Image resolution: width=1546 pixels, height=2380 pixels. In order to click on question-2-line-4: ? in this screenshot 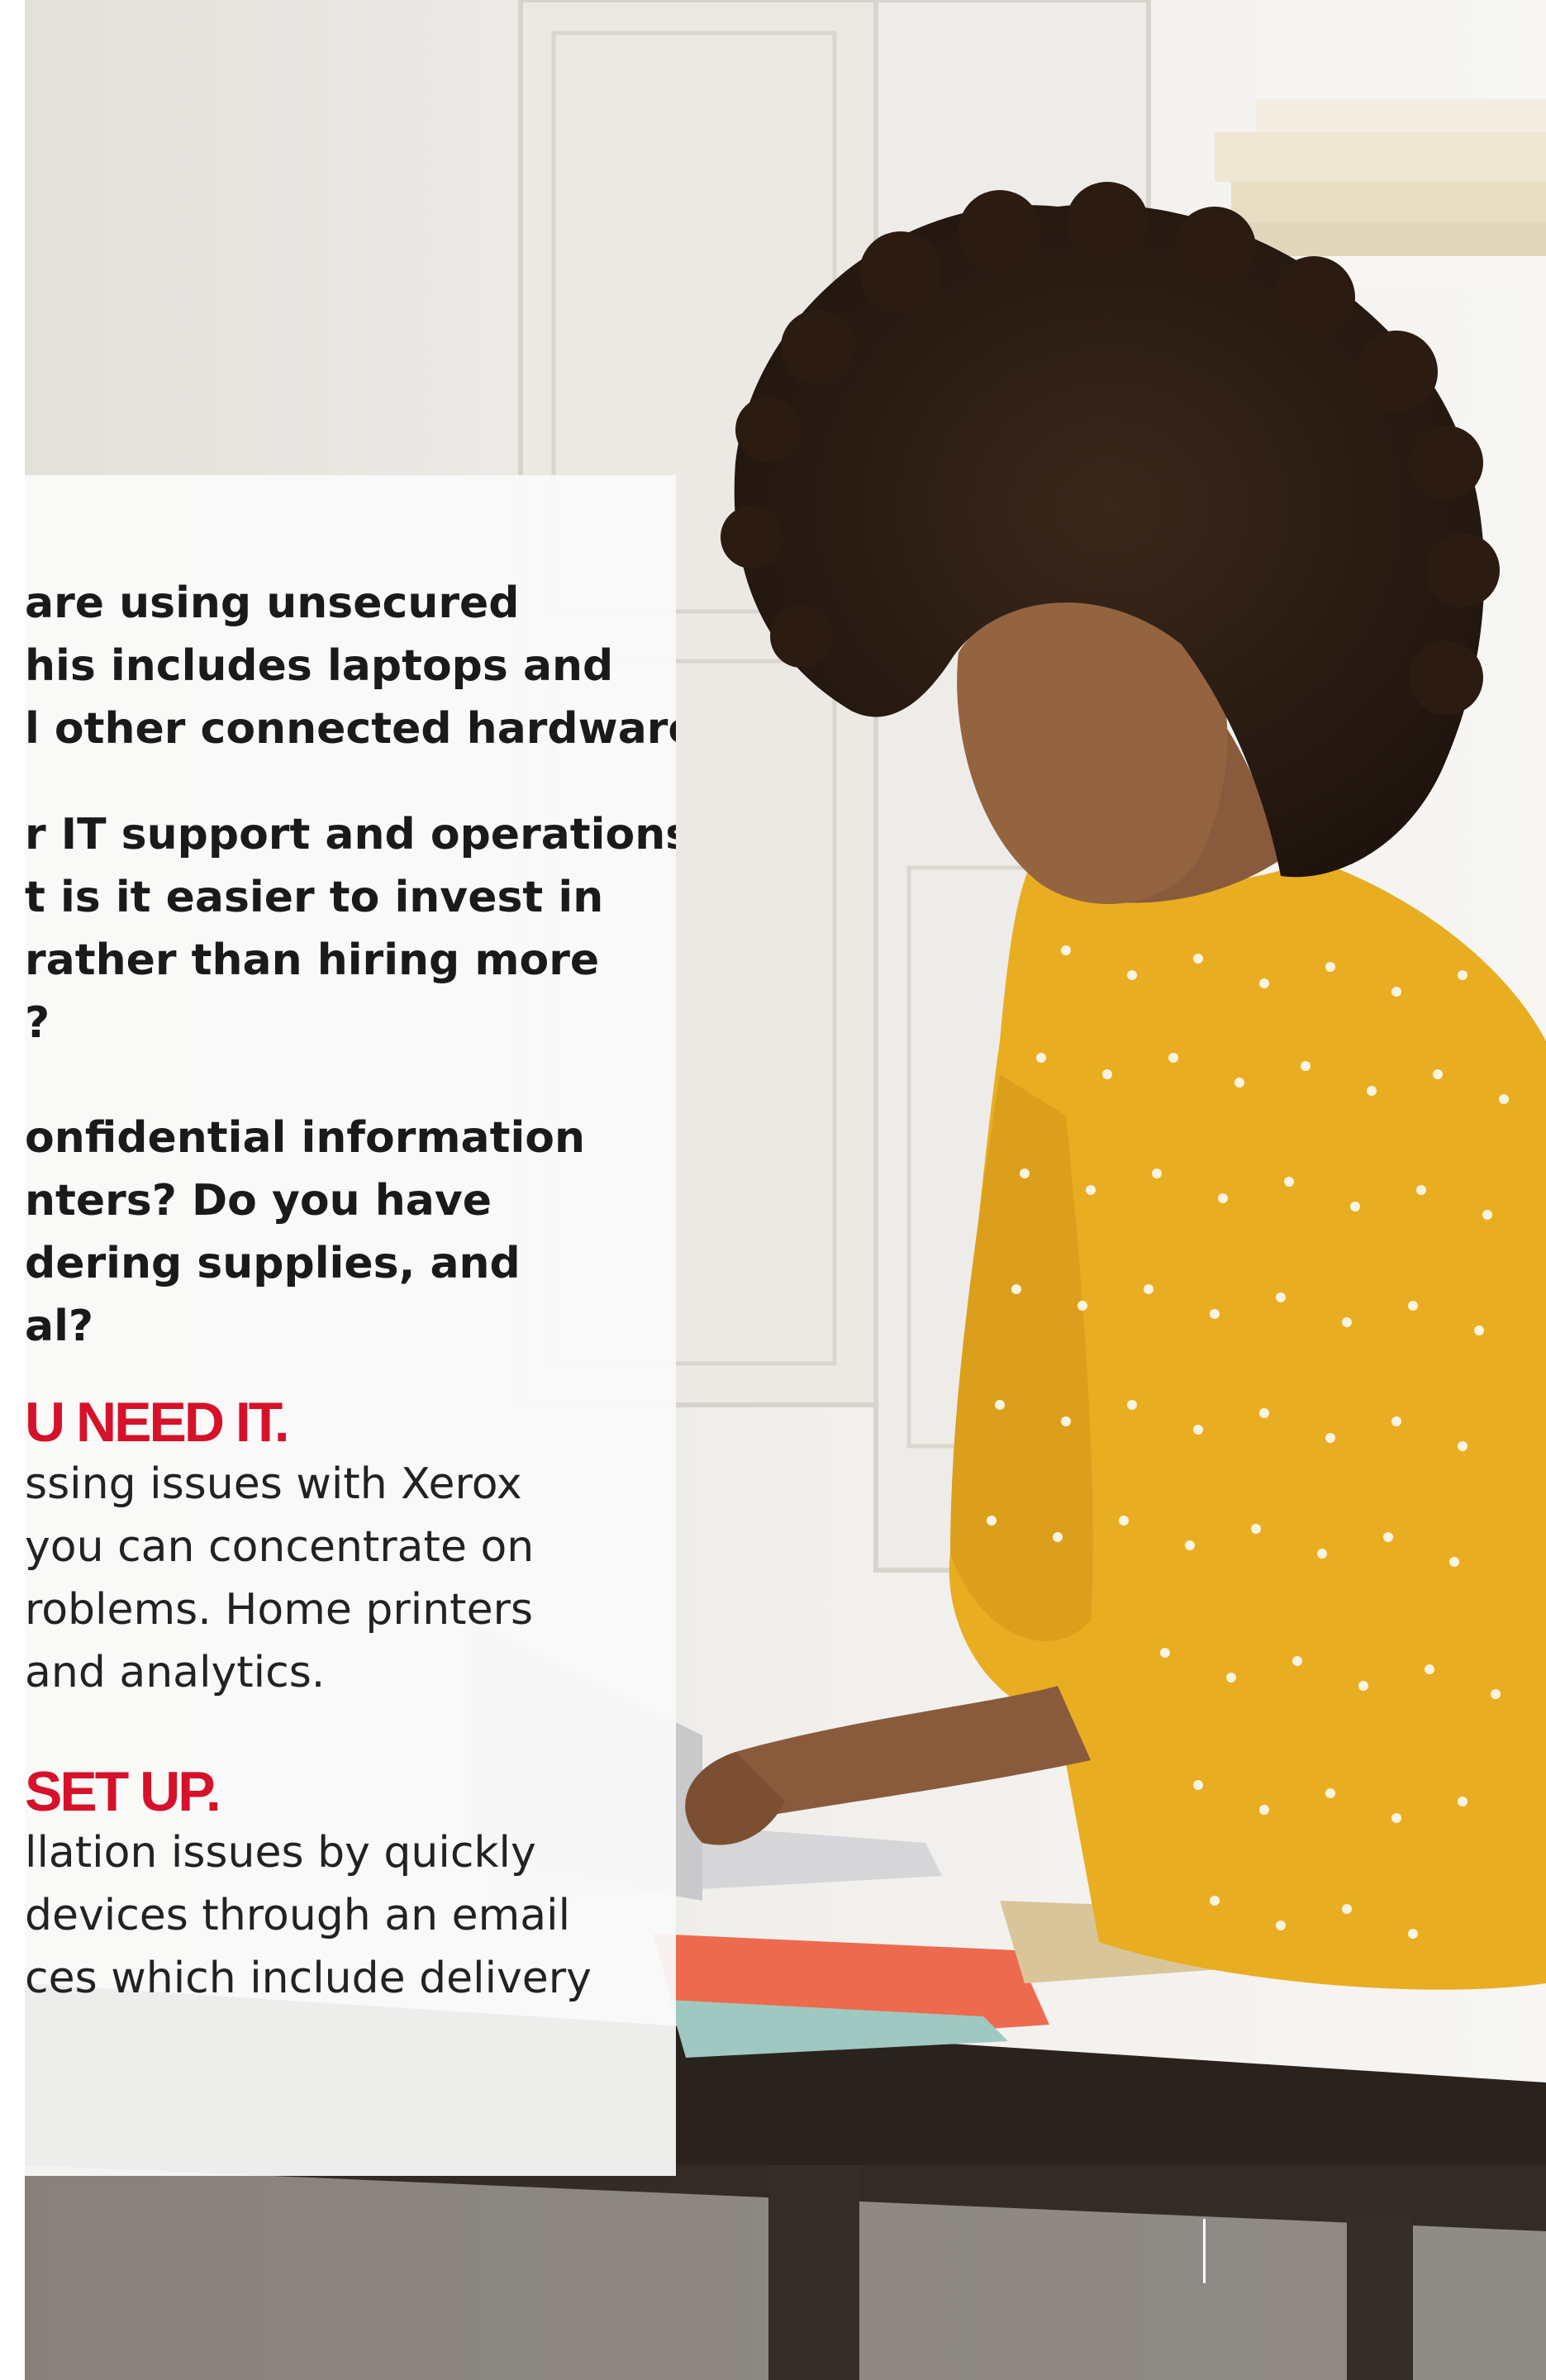, I will do `click(37, 1023)`.